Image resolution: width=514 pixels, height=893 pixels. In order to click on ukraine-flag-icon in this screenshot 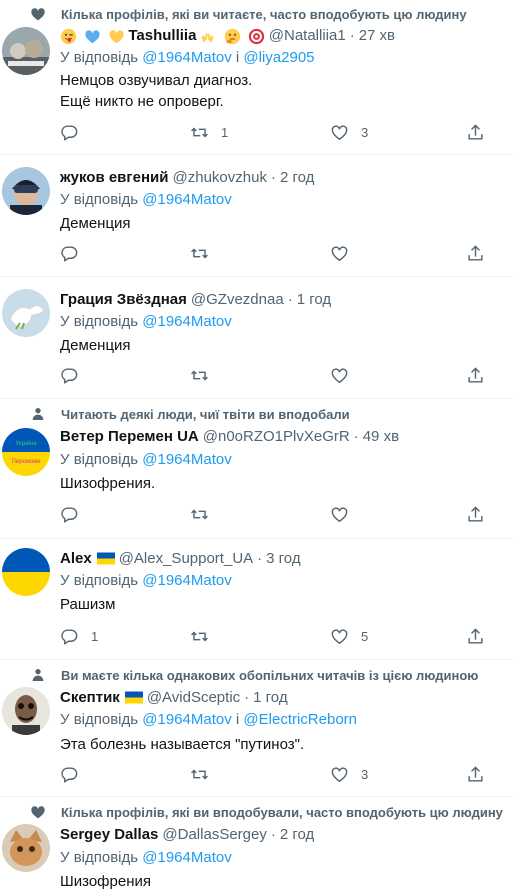, I will do `click(133, 697)`.